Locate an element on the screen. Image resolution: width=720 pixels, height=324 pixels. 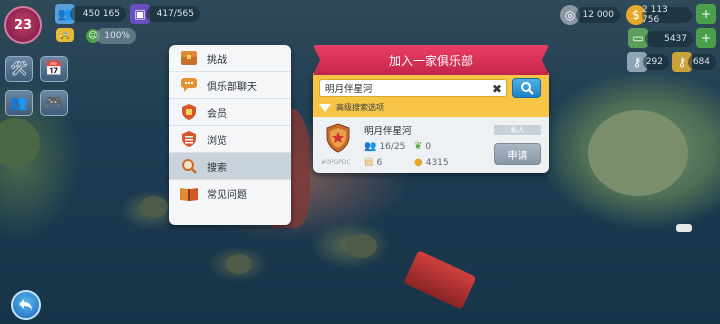
leaf-icon: ❦ is located at coordinates (418, 146).